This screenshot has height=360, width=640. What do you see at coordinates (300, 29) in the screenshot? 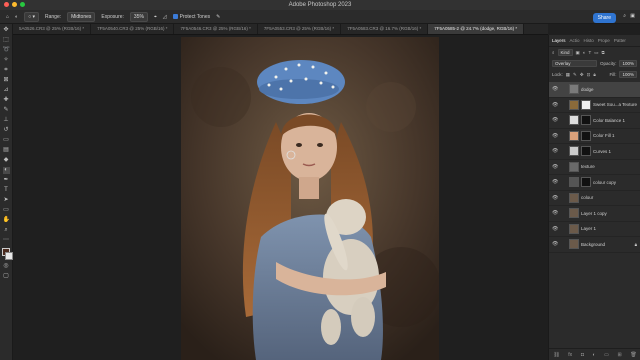
I see `doc-tab: 7F5A0553.CR3 @ 25% (RGB/16) *` at bounding box center [300, 29].